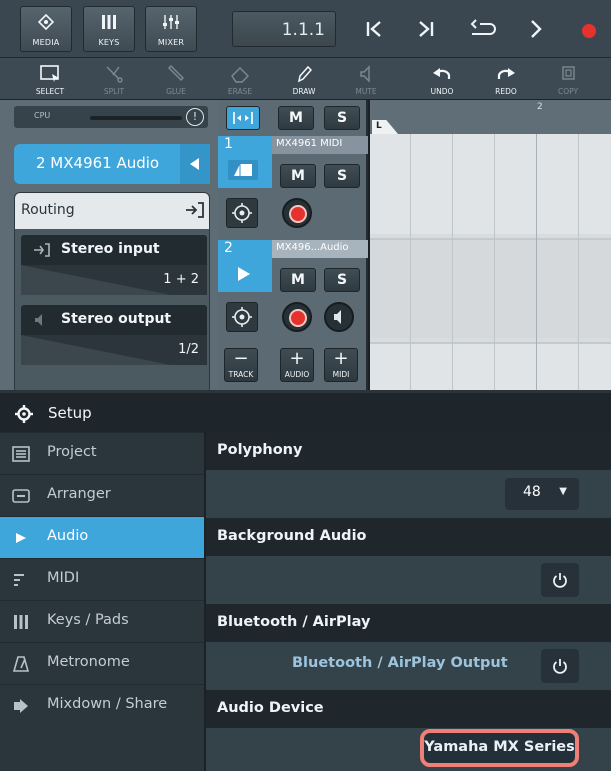 The image size is (611, 771). I want to click on arrange-timeline: 2 L, so click(490, 245).